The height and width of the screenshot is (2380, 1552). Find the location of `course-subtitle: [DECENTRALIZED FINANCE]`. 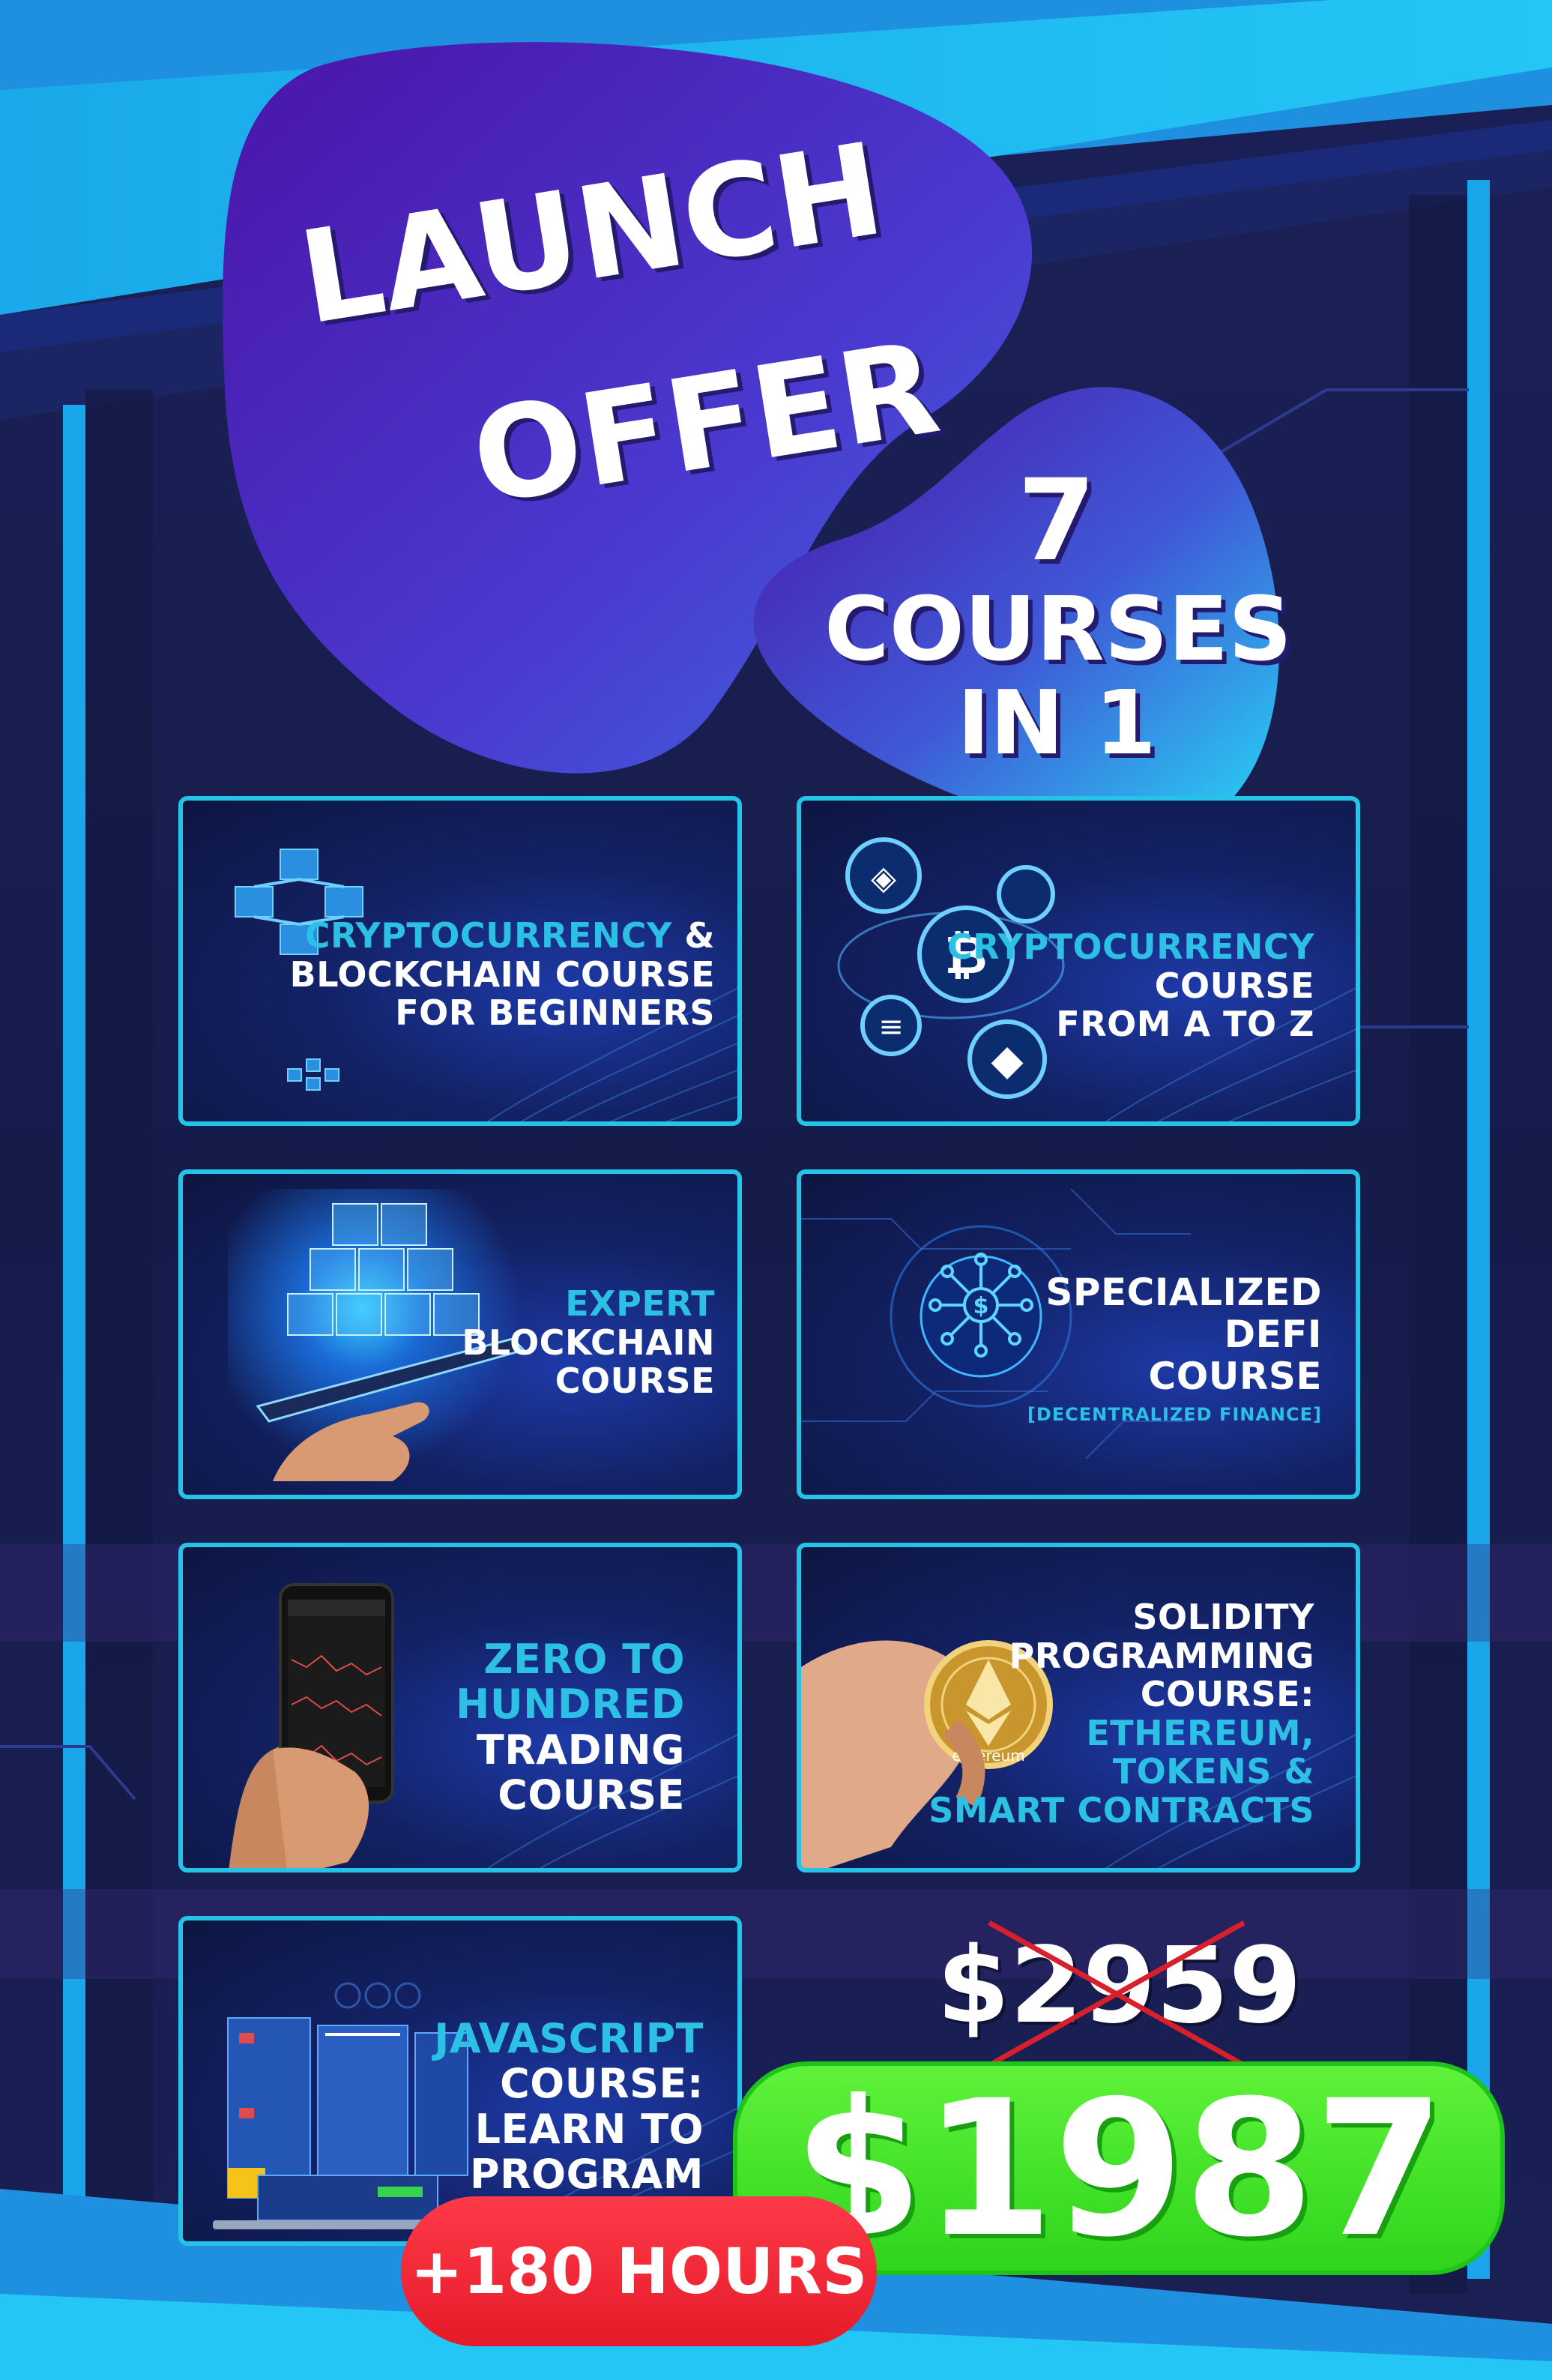

course-subtitle: [DECENTRALIZED FINANCE] is located at coordinates (1174, 1414).